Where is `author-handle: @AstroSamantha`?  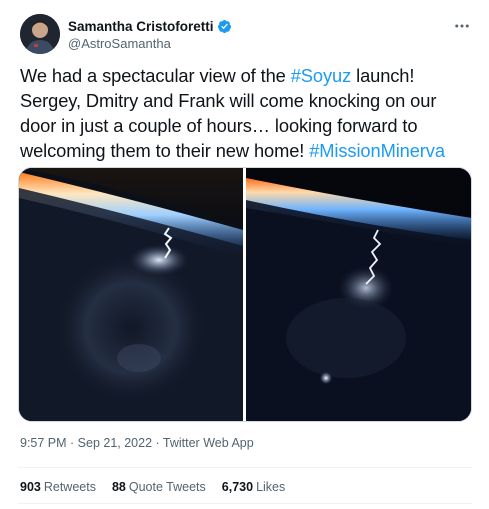 author-handle: @AstroSamantha is located at coordinates (150, 43).